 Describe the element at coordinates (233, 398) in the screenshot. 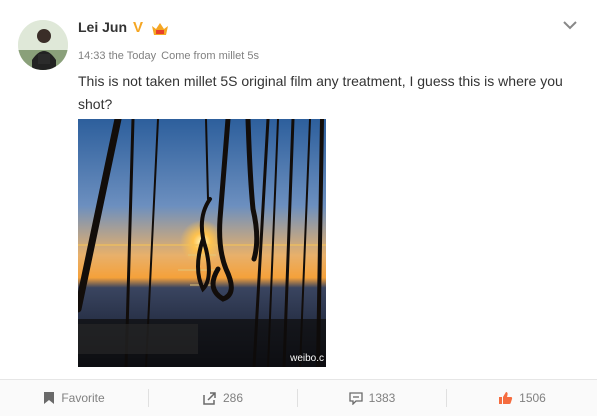

I see `forward-count: 286` at that location.